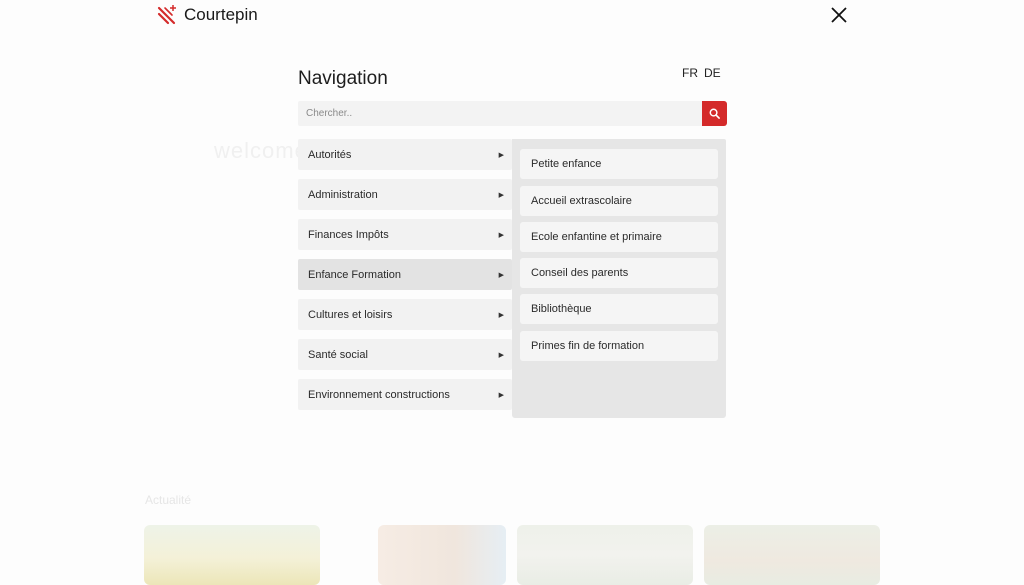  What do you see at coordinates (405, 154) in the screenshot?
I see `menu-item-autorites: Autorités ▶` at bounding box center [405, 154].